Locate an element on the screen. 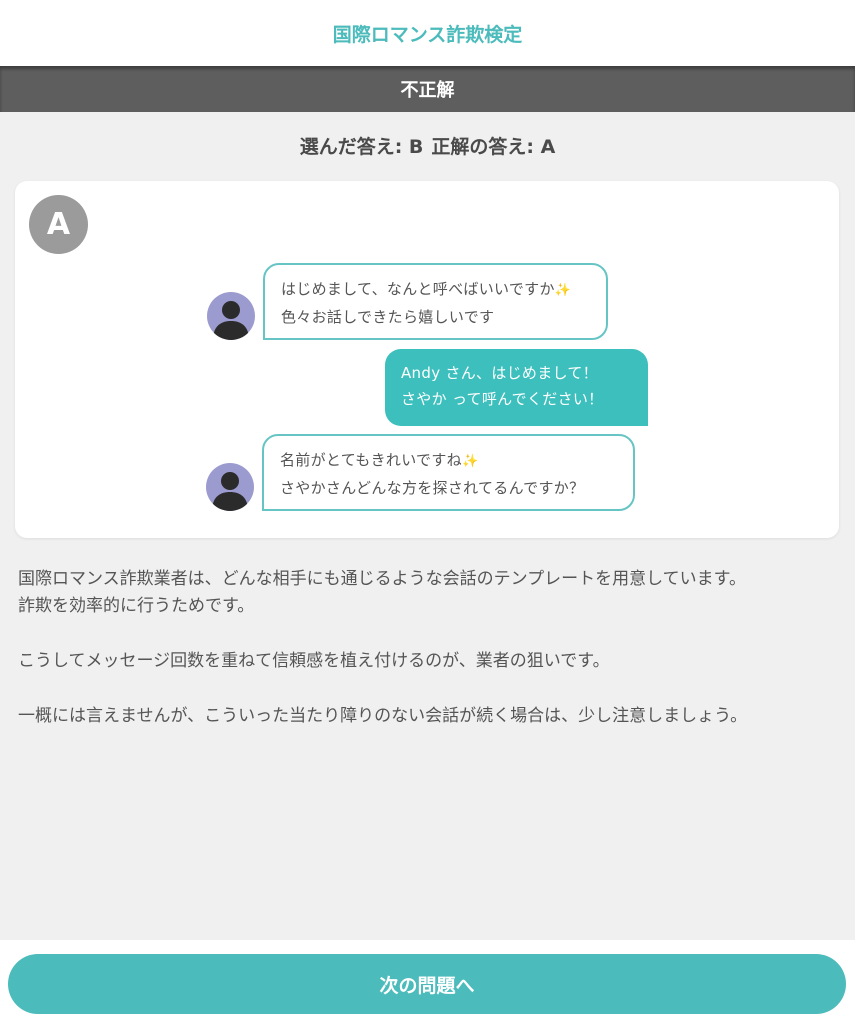  result-banner: 不正解 is located at coordinates (427, 89).